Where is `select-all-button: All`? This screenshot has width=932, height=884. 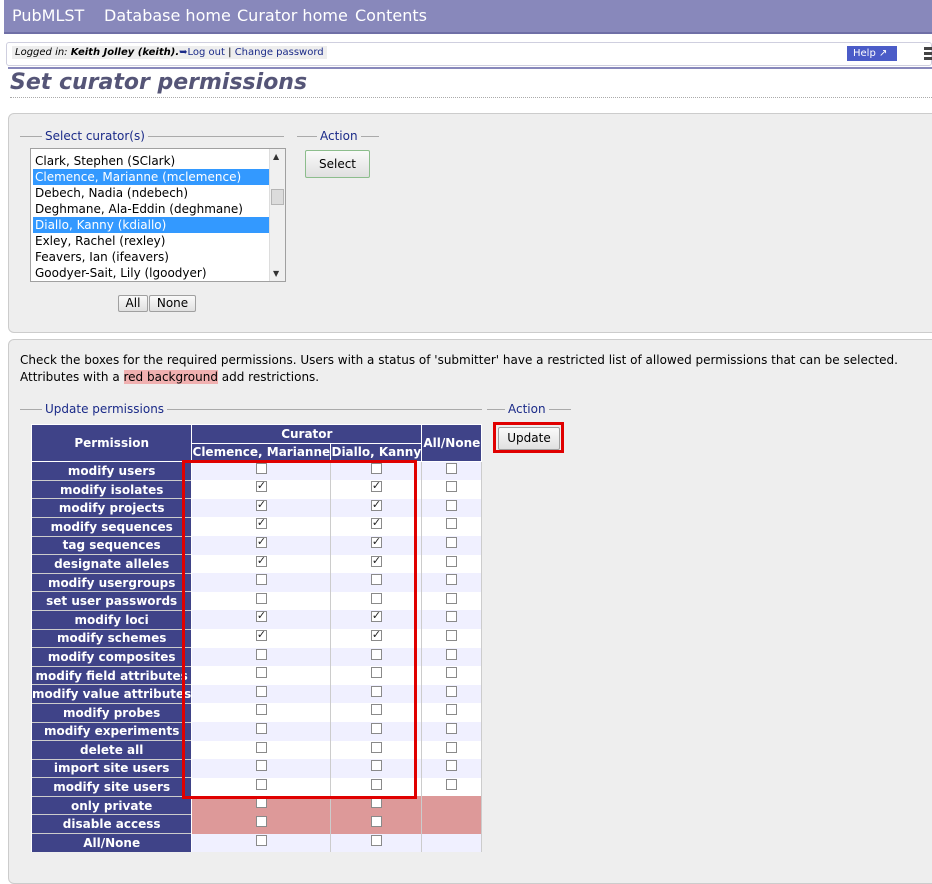
select-all-button: All is located at coordinates (133, 303).